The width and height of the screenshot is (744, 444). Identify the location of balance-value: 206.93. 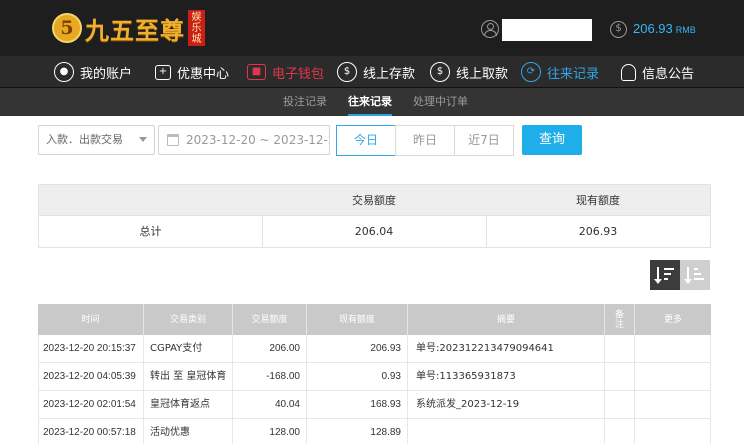
(653, 28).